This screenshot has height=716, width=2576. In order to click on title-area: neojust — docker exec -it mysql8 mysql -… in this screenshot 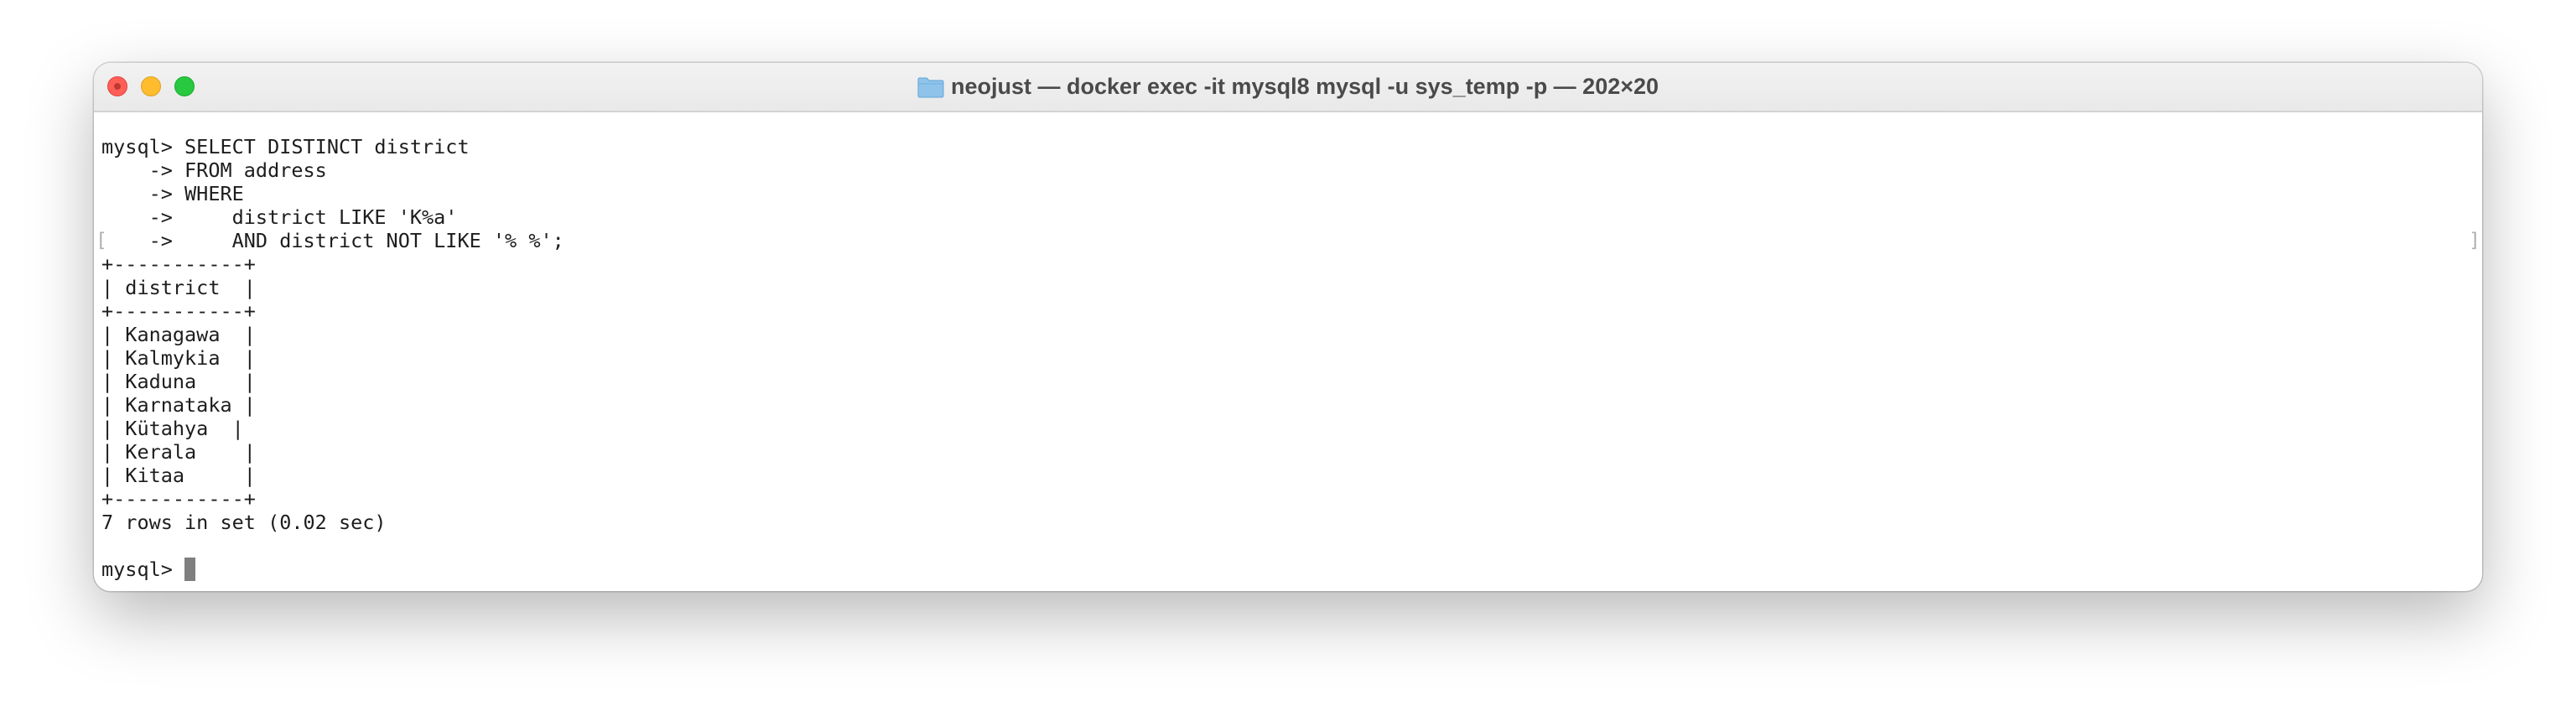, I will do `click(1288, 87)`.